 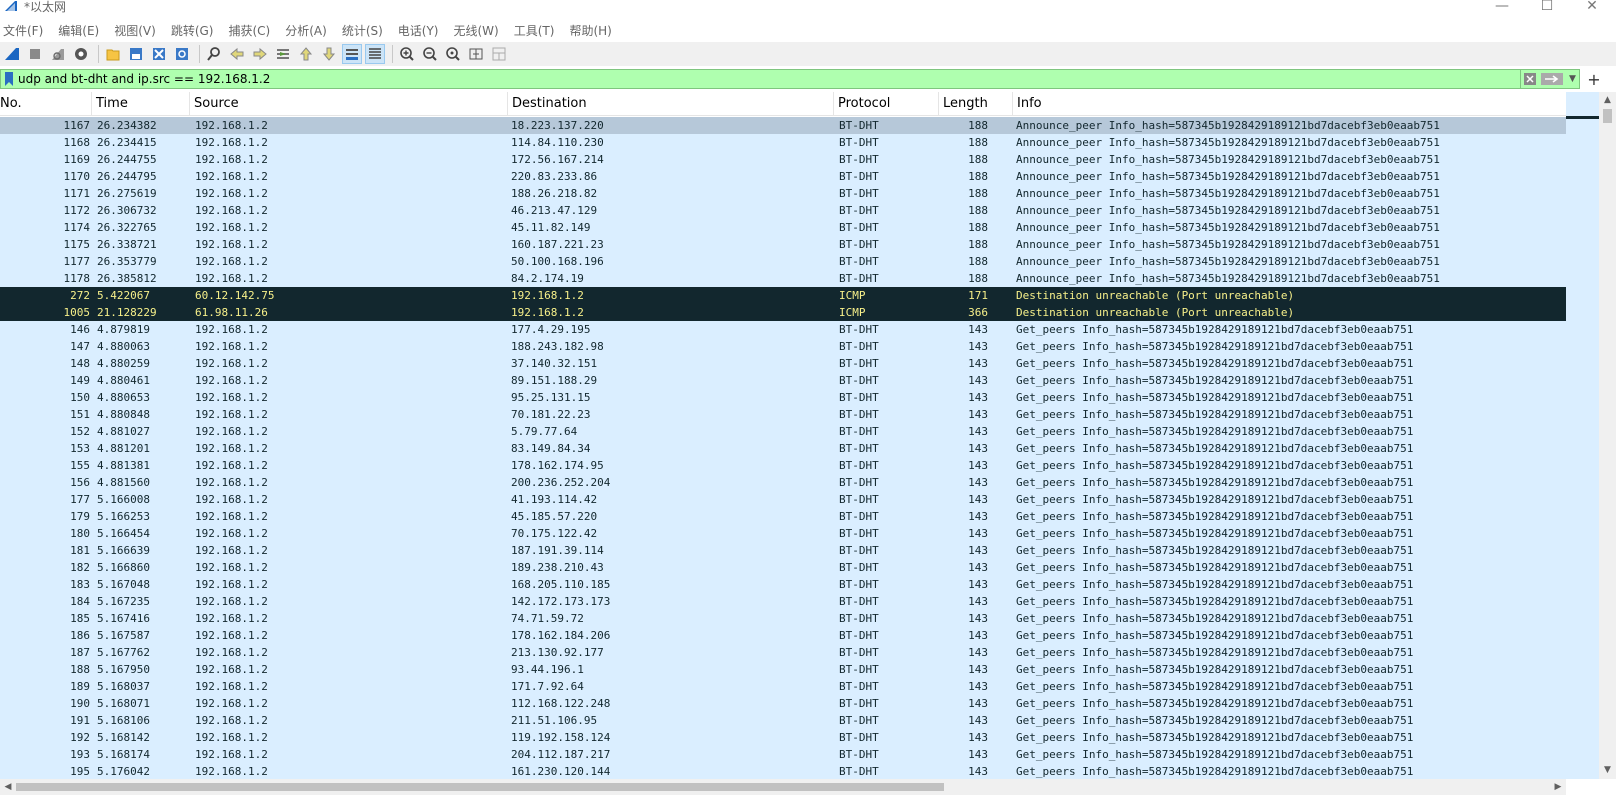 I want to click on first-packet-button, so click(x=306, y=54).